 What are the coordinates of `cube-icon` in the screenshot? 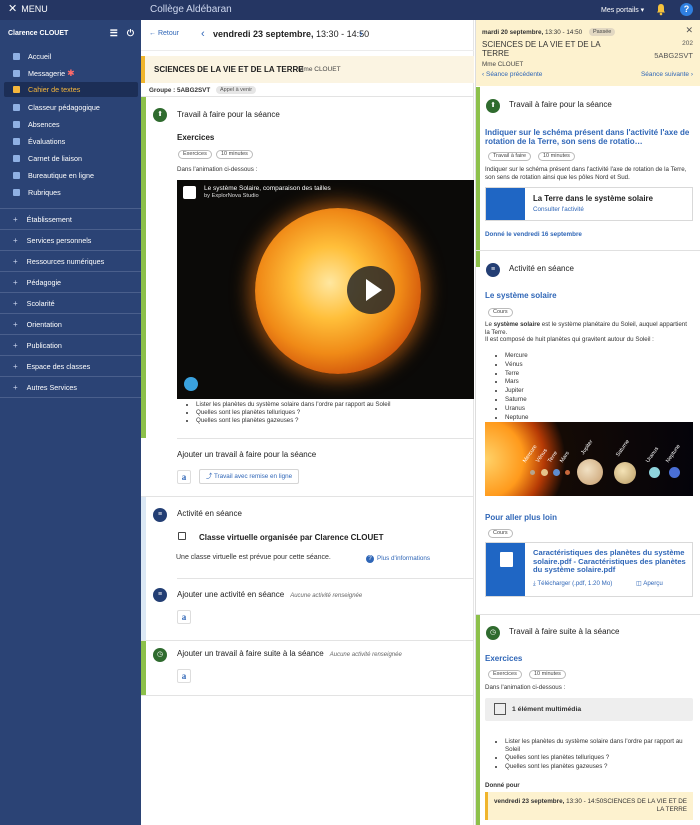 It's located at (191, 384).